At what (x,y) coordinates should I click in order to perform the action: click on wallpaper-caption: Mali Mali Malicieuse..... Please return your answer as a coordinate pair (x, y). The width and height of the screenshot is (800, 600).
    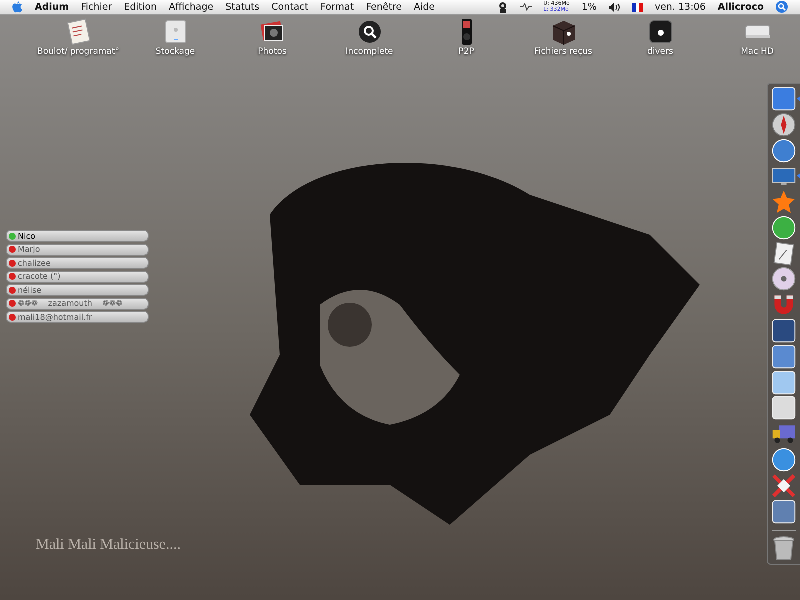
    Looking at the image, I should click on (108, 545).